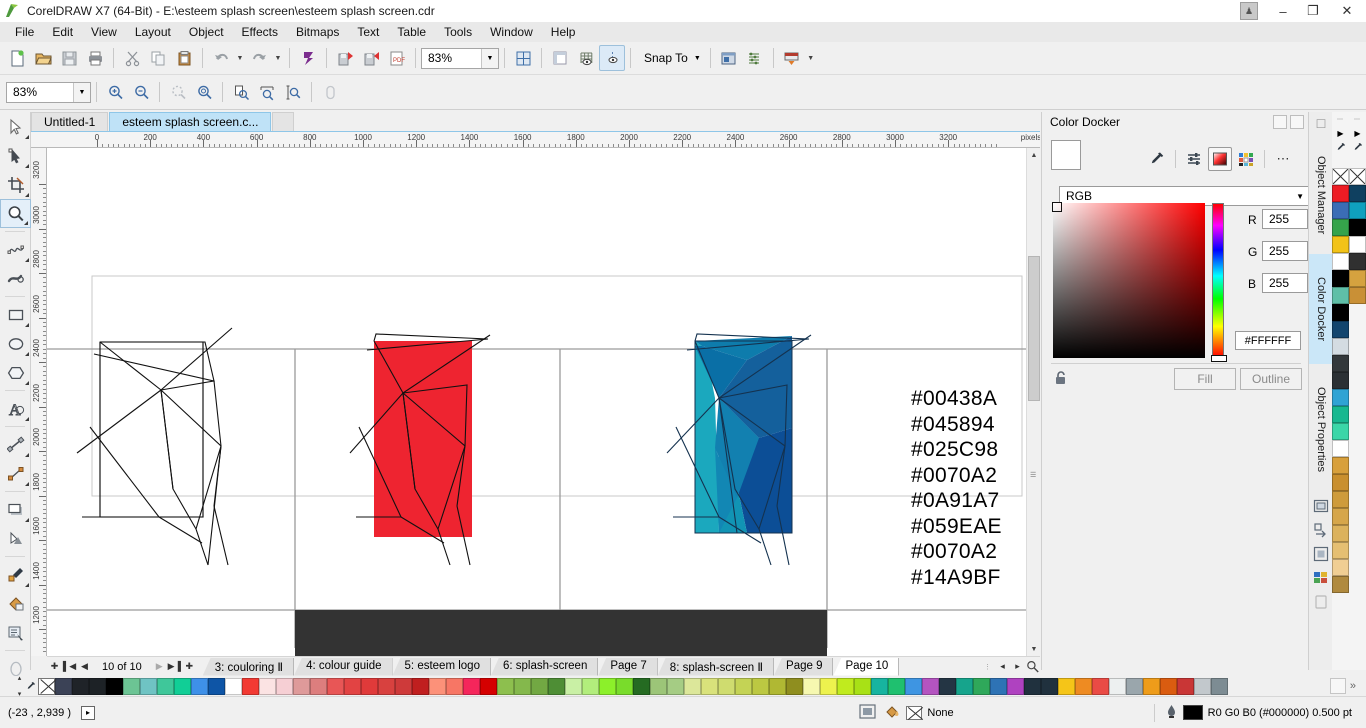  I want to click on color-eyedropper-tool, so click(15, 574).